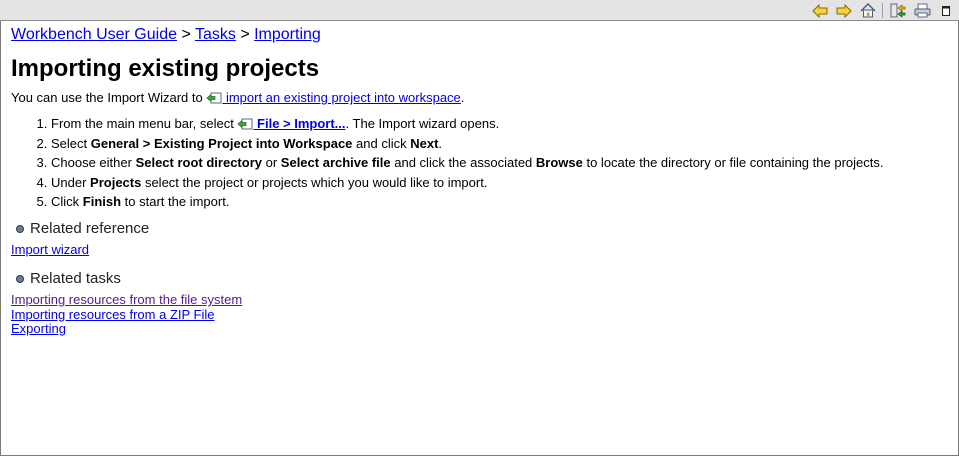 This screenshot has height=457, width=959. I want to click on page-title: Importing existing projects, so click(165, 68).